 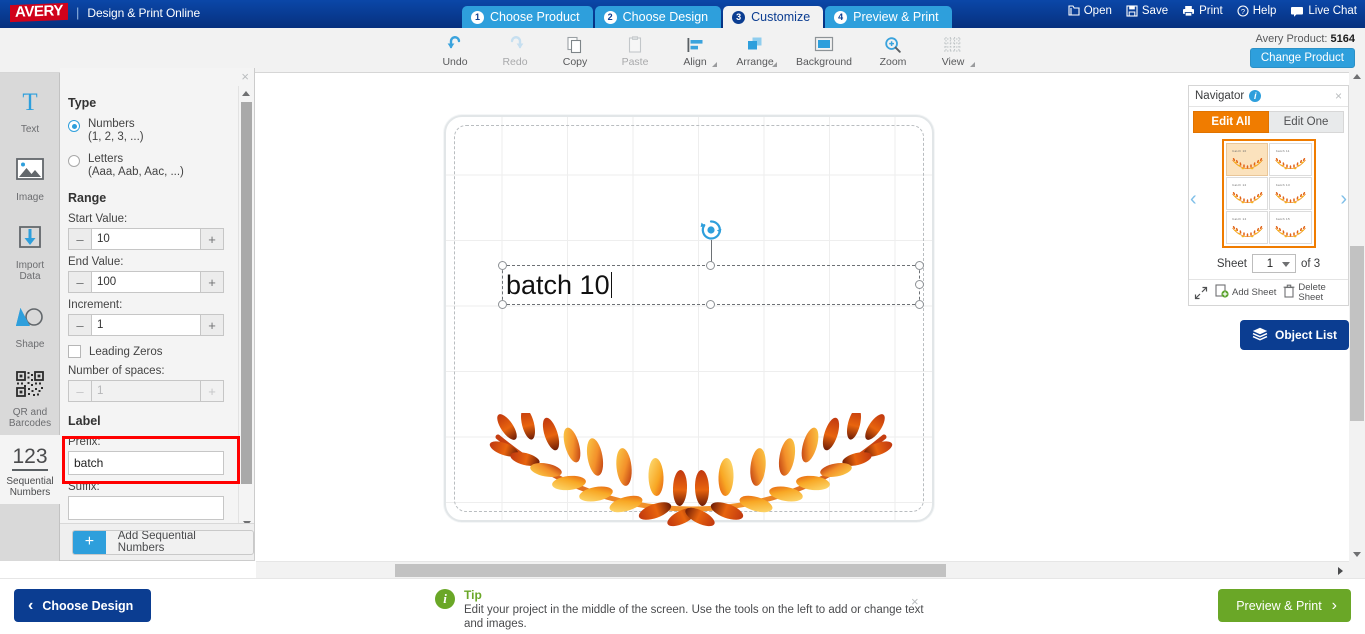 What do you see at coordinates (515, 51) in the screenshot?
I see `redo-button: Redo` at bounding box center [515, 51].